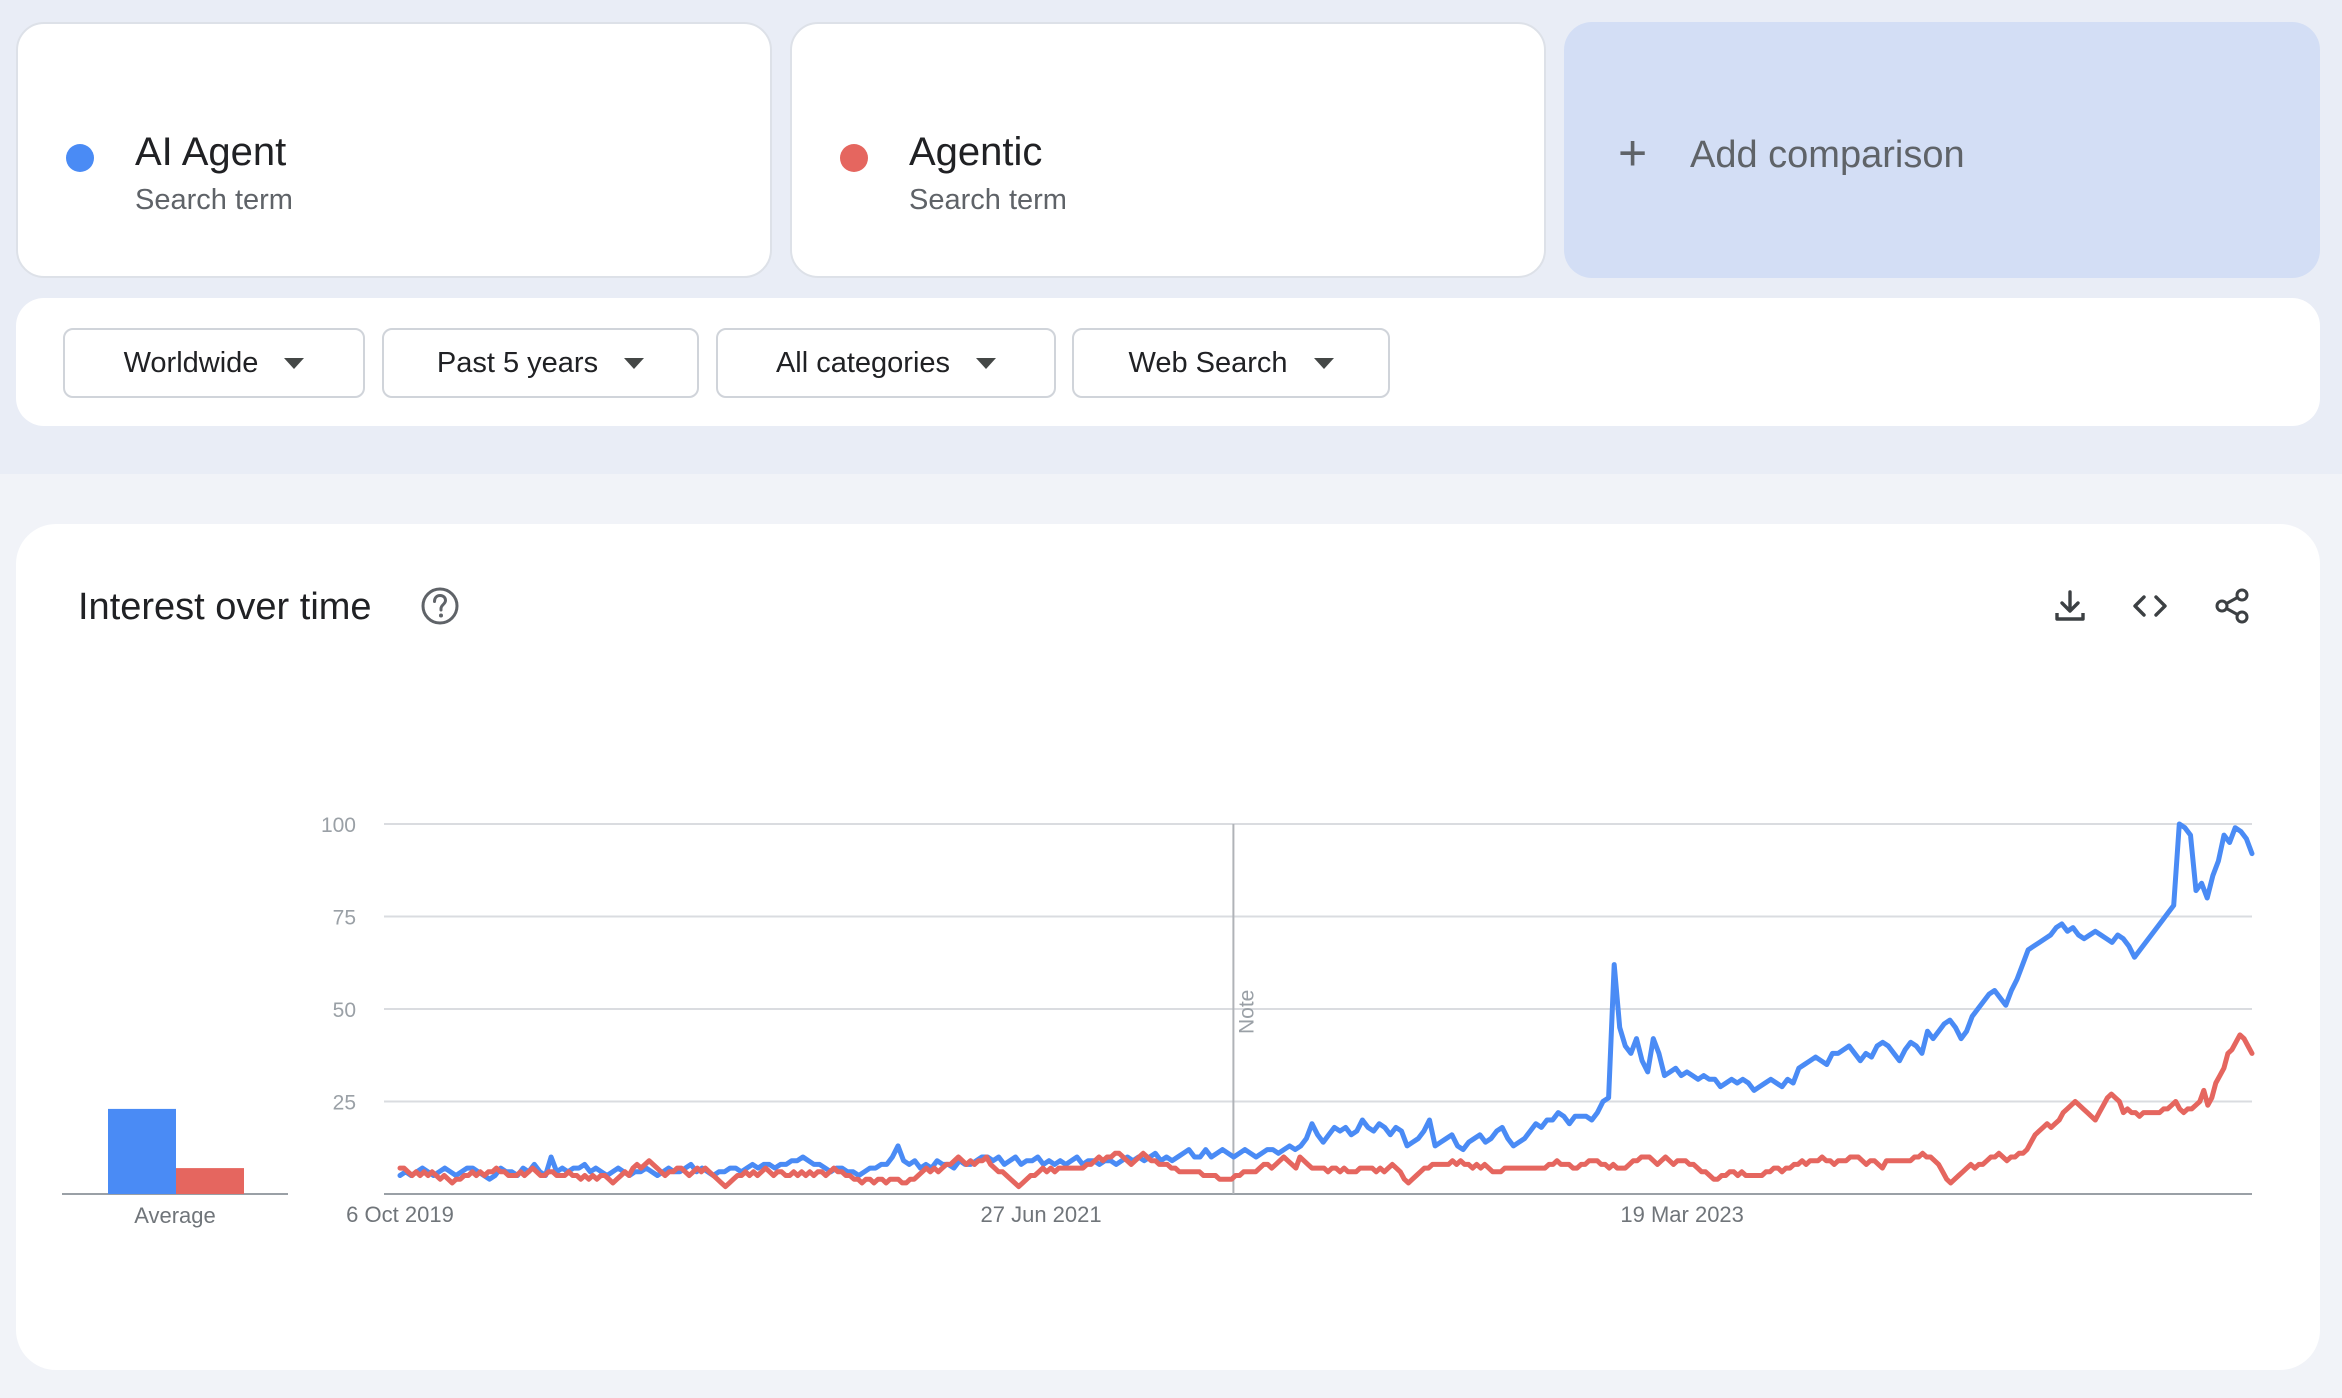 The height and width of the screenshot is (1398, 2342). What do you see at coordinates (210, 1181) in the screenshot?
I see `average-bar-agentic` at bounding box center [210, 1181].